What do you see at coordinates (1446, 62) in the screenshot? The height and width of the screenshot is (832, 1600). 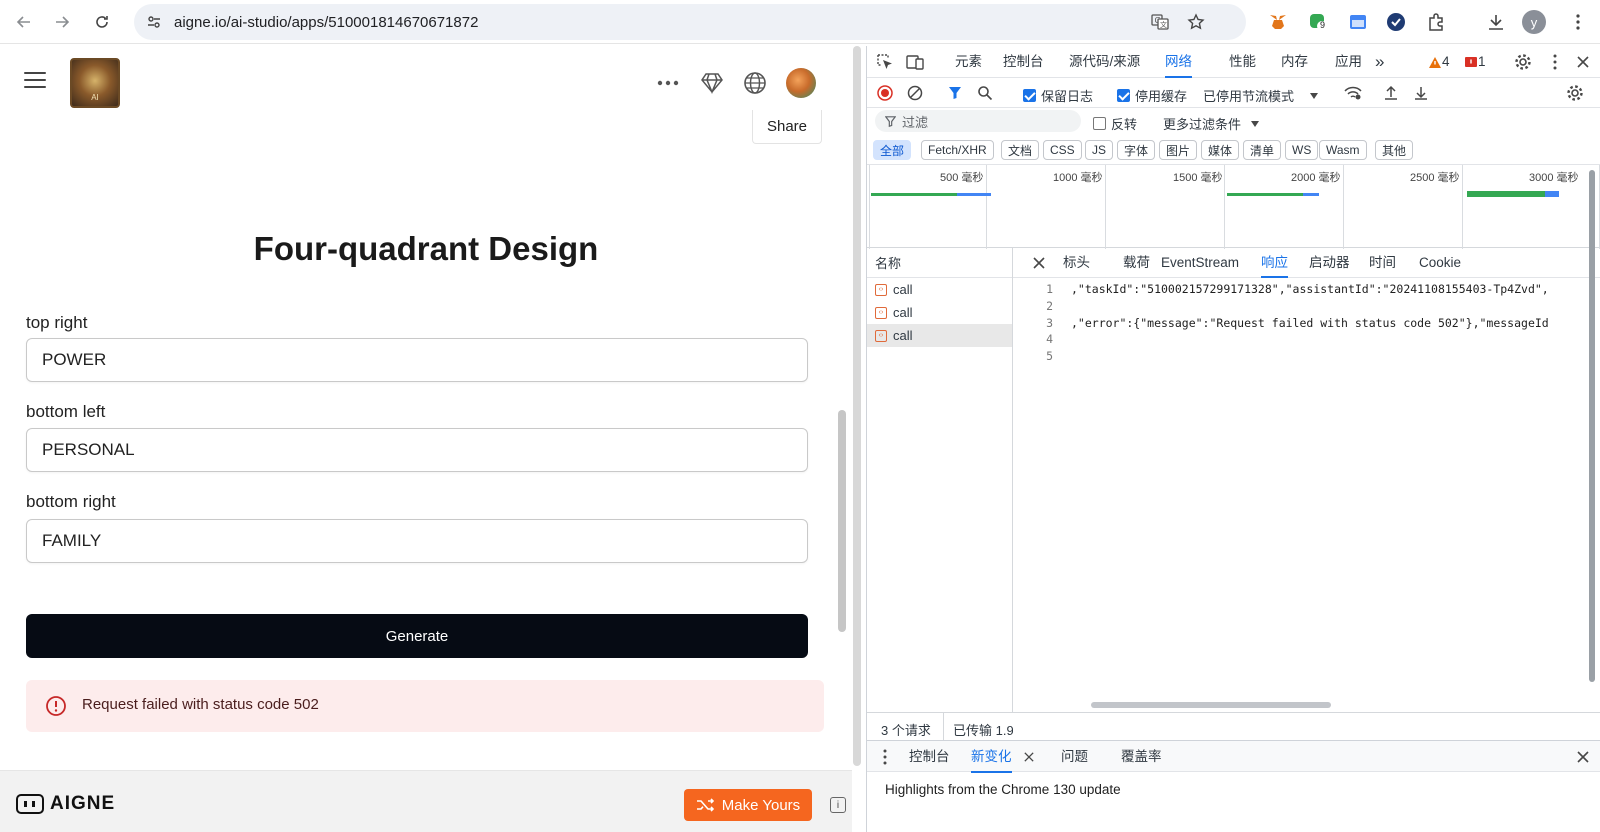 I see `warnings-count: 4` at bounding box center [1446, 62].